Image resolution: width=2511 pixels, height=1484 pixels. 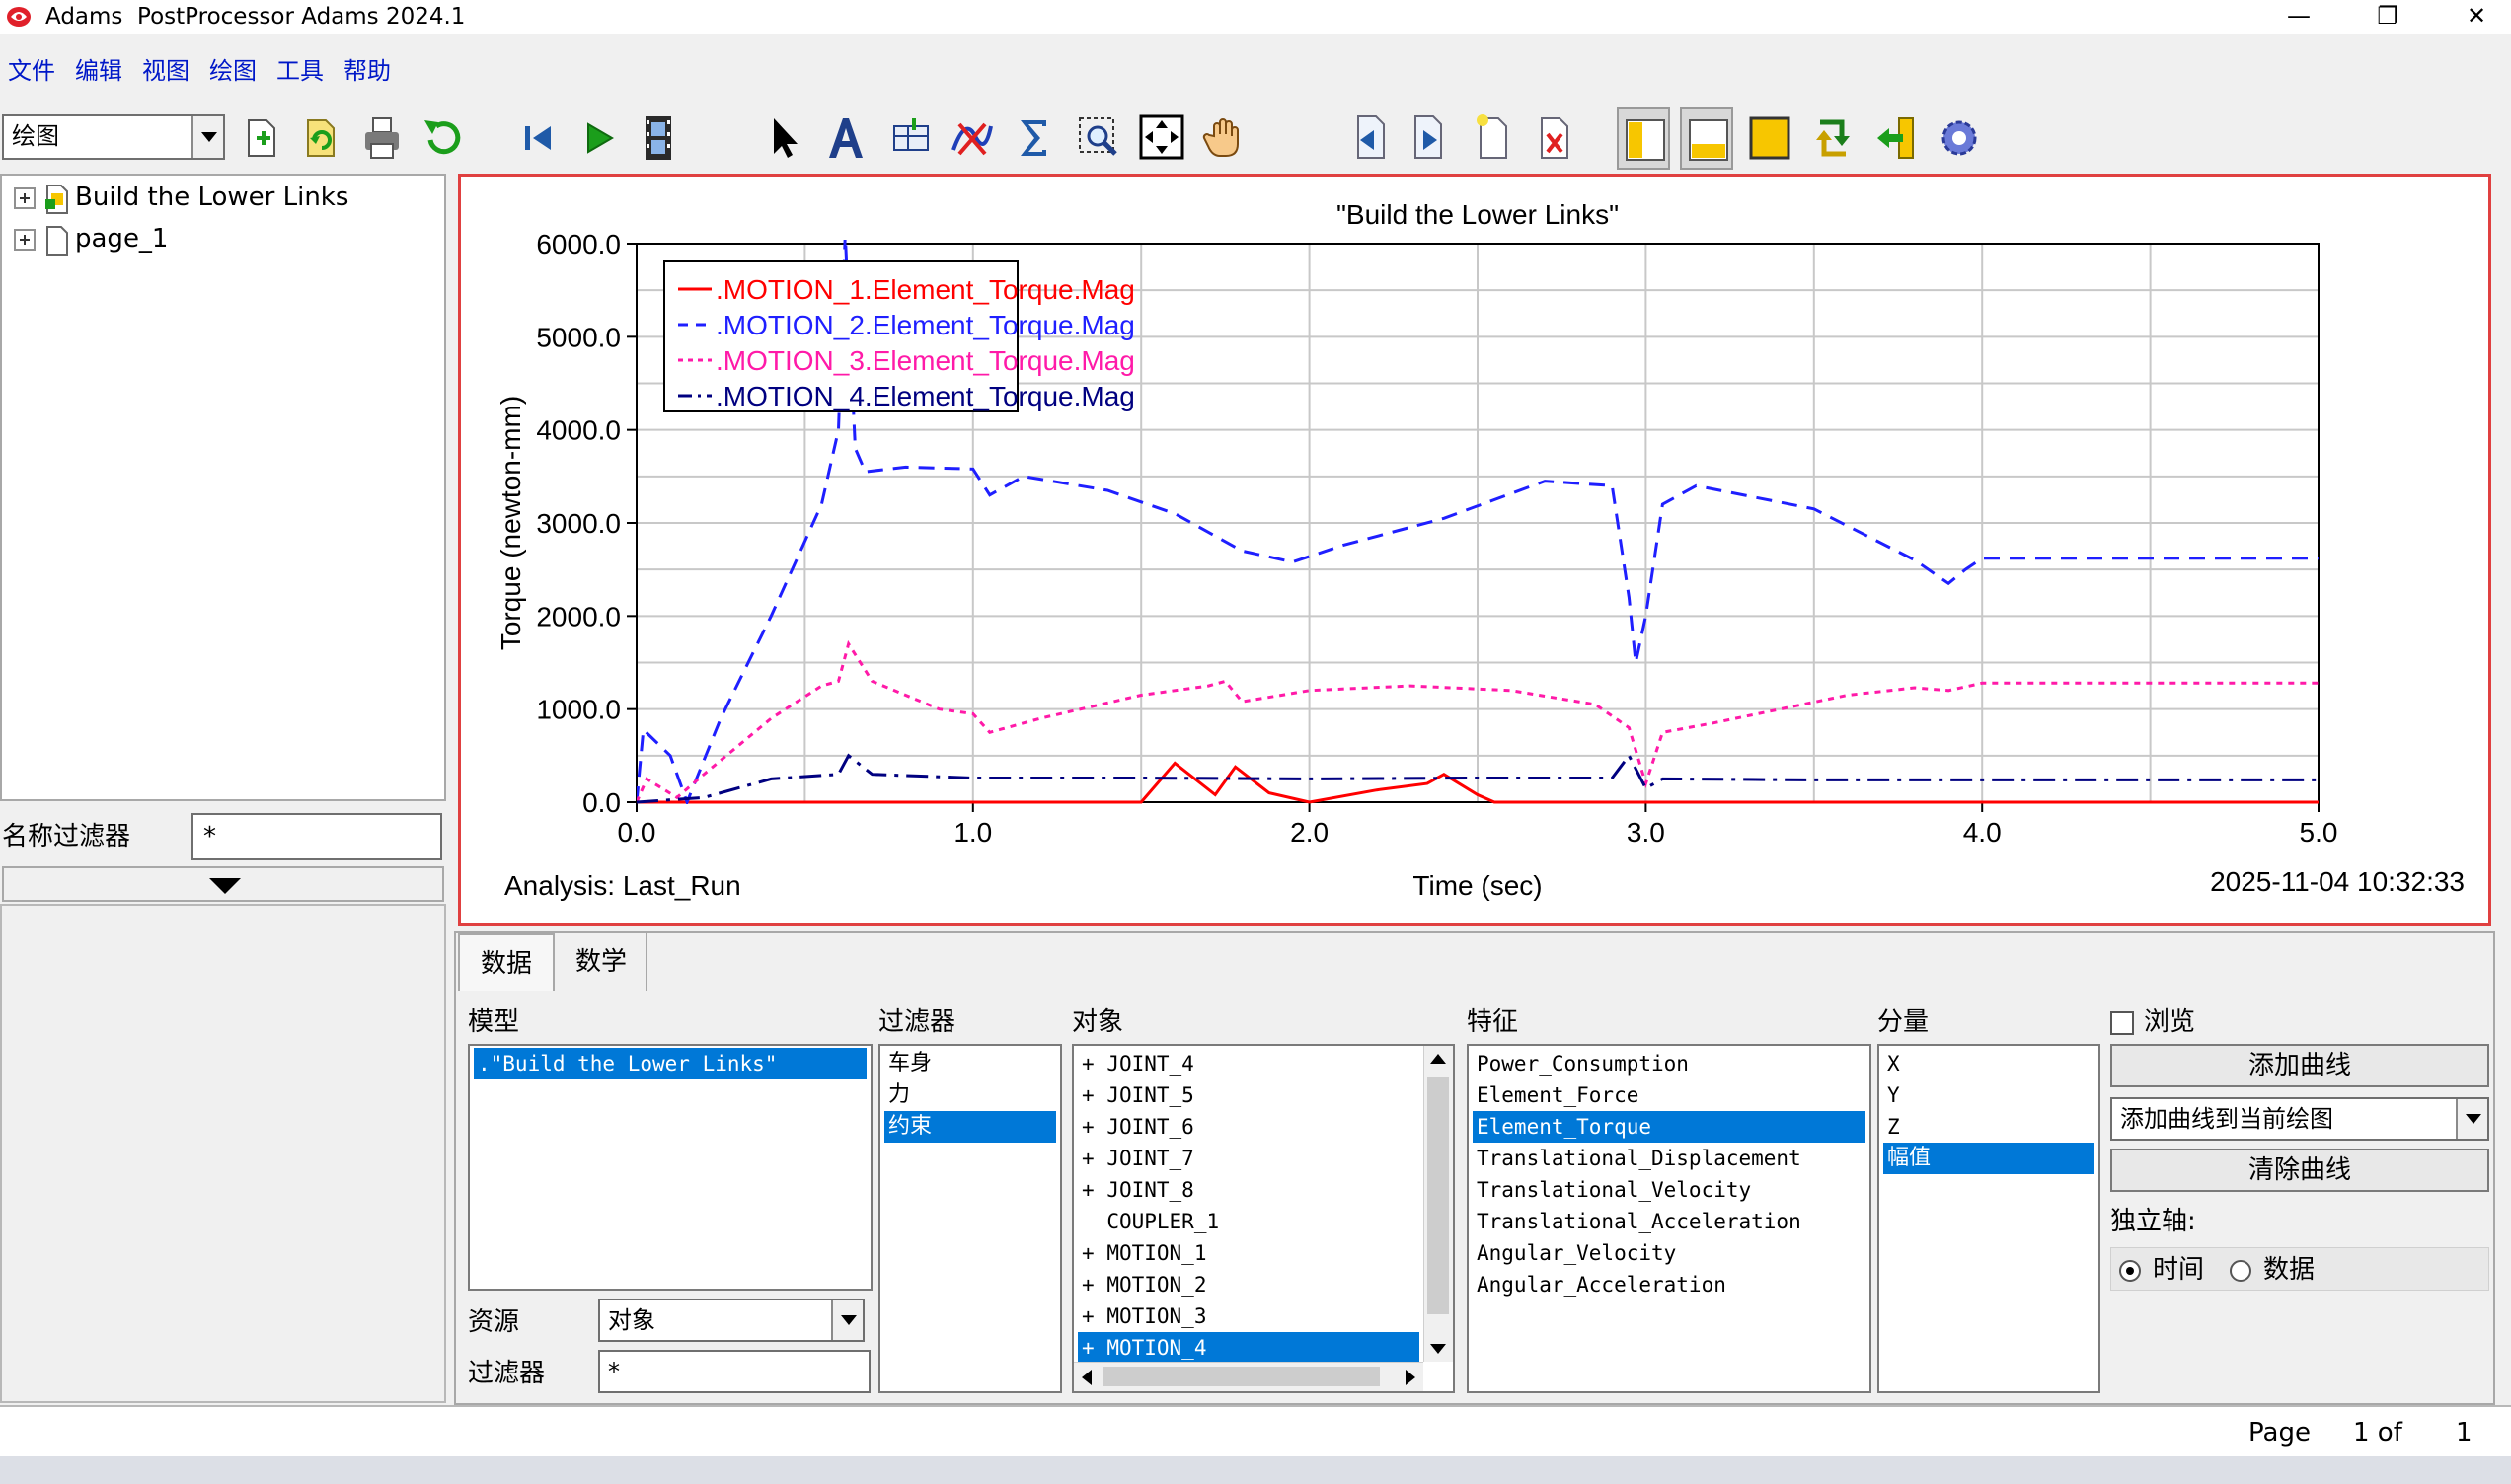 I want to click on prev-page-icon, so click(x=1369, y=138).